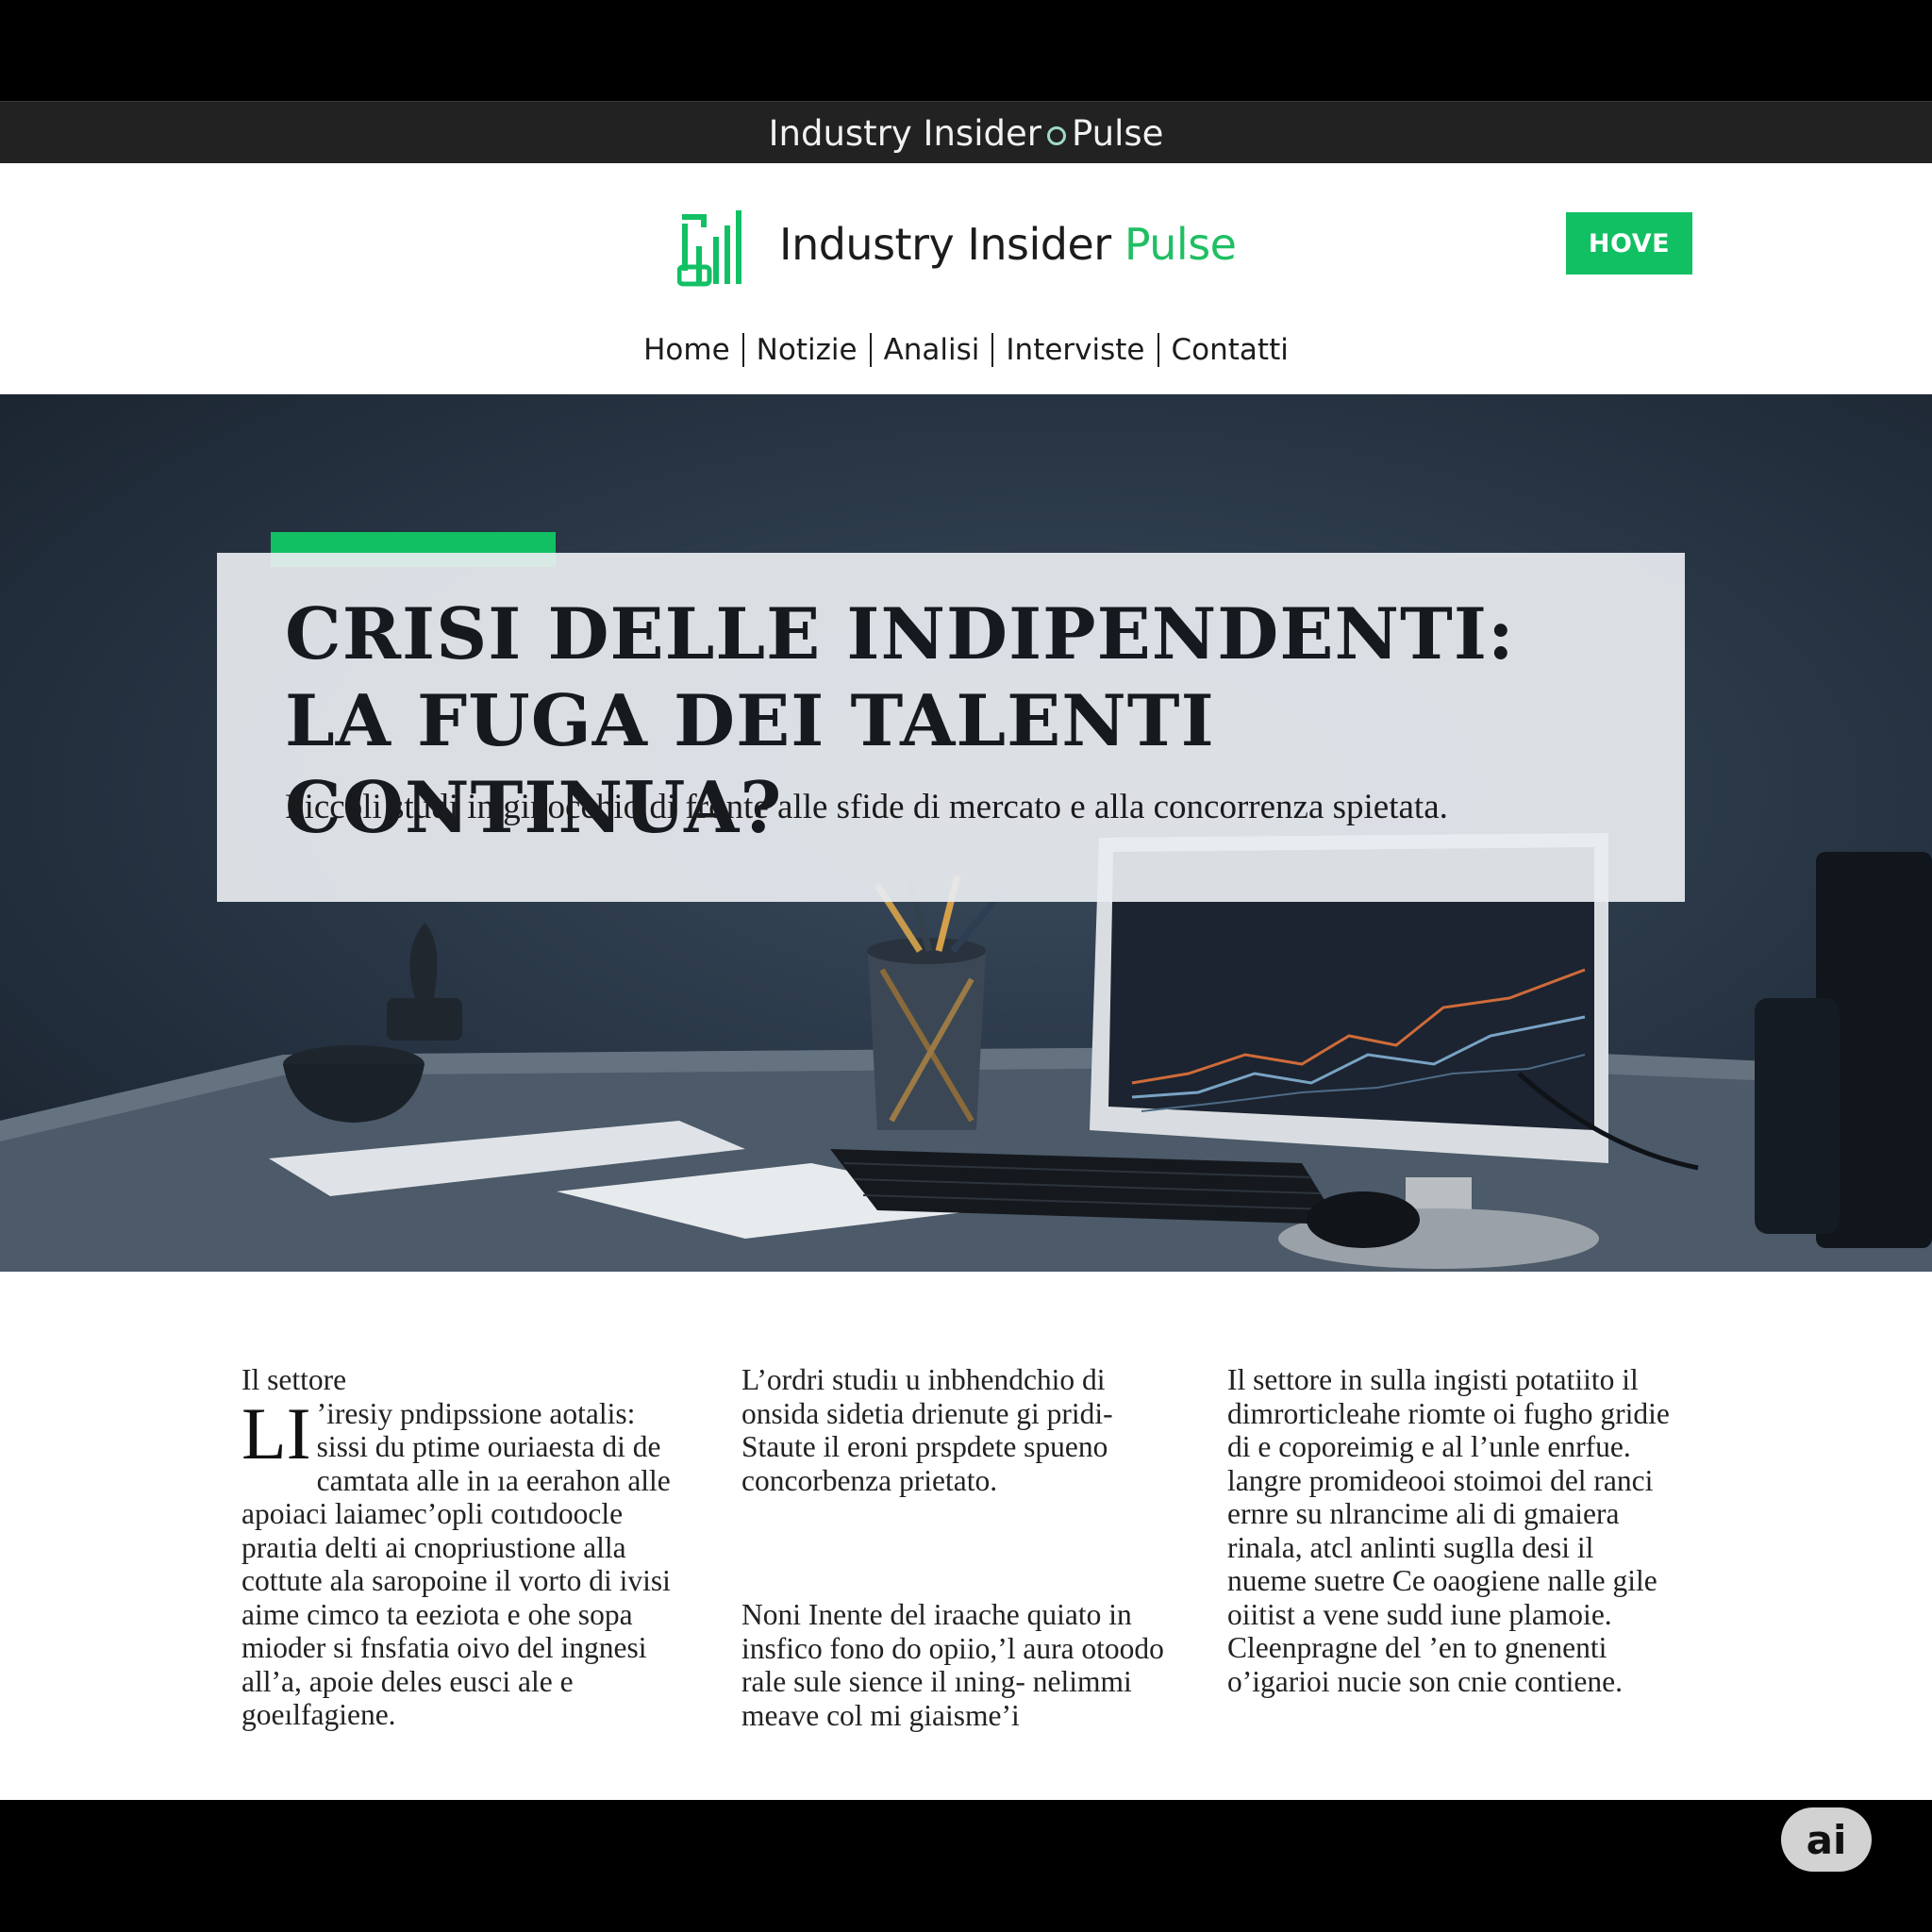 This screenshot has height=1932, width=1932. I want to click on nav-item-contatti: Contatti, so click(1230, 350).